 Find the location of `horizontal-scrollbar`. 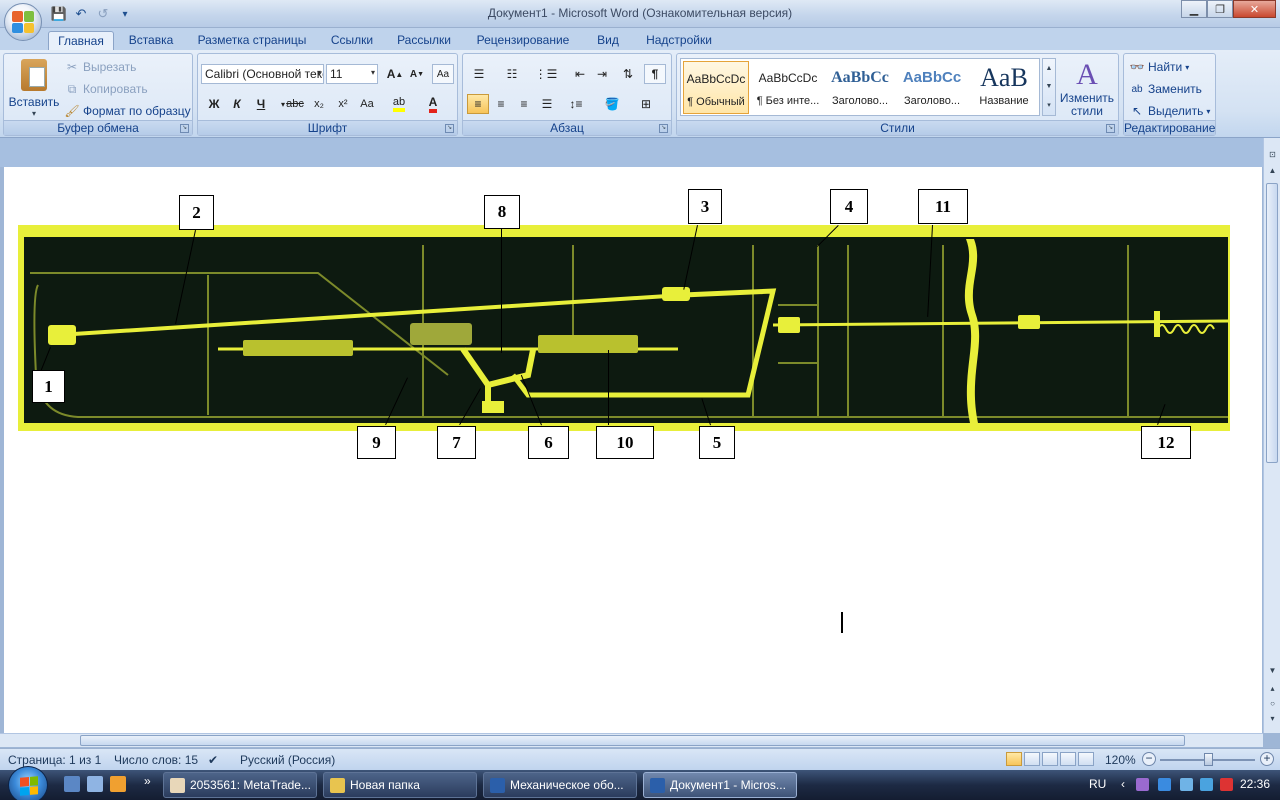

horizontal-scrollbar is located at coordinates (631, 740).